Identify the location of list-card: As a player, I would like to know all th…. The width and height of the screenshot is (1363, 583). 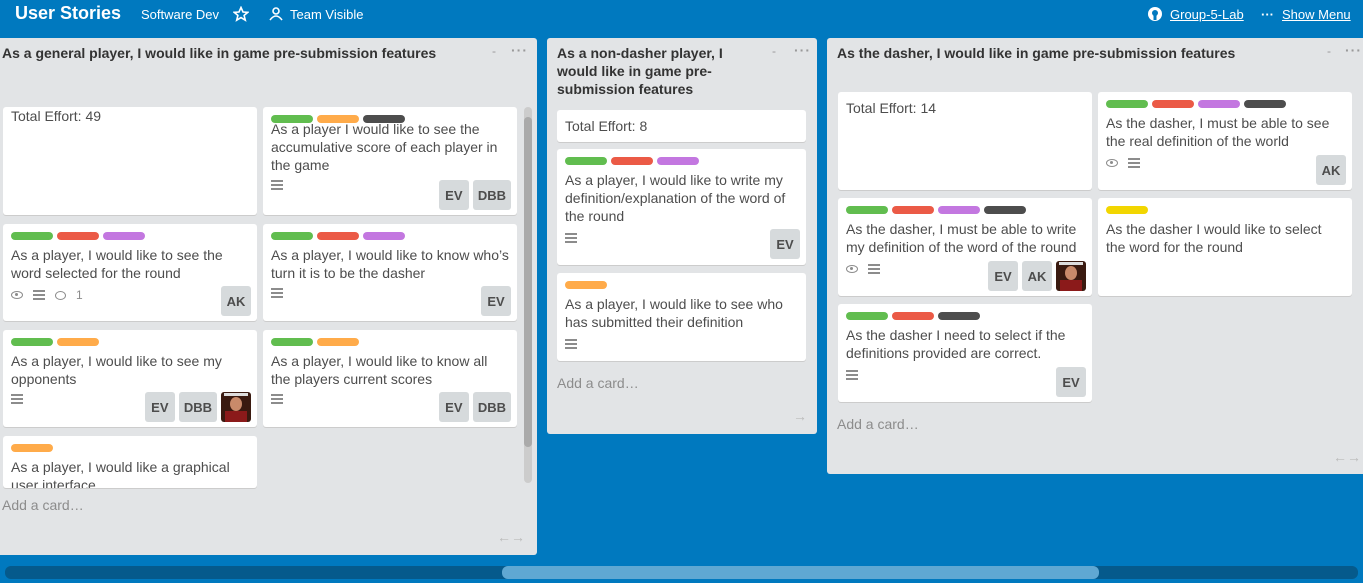
(390, 378).